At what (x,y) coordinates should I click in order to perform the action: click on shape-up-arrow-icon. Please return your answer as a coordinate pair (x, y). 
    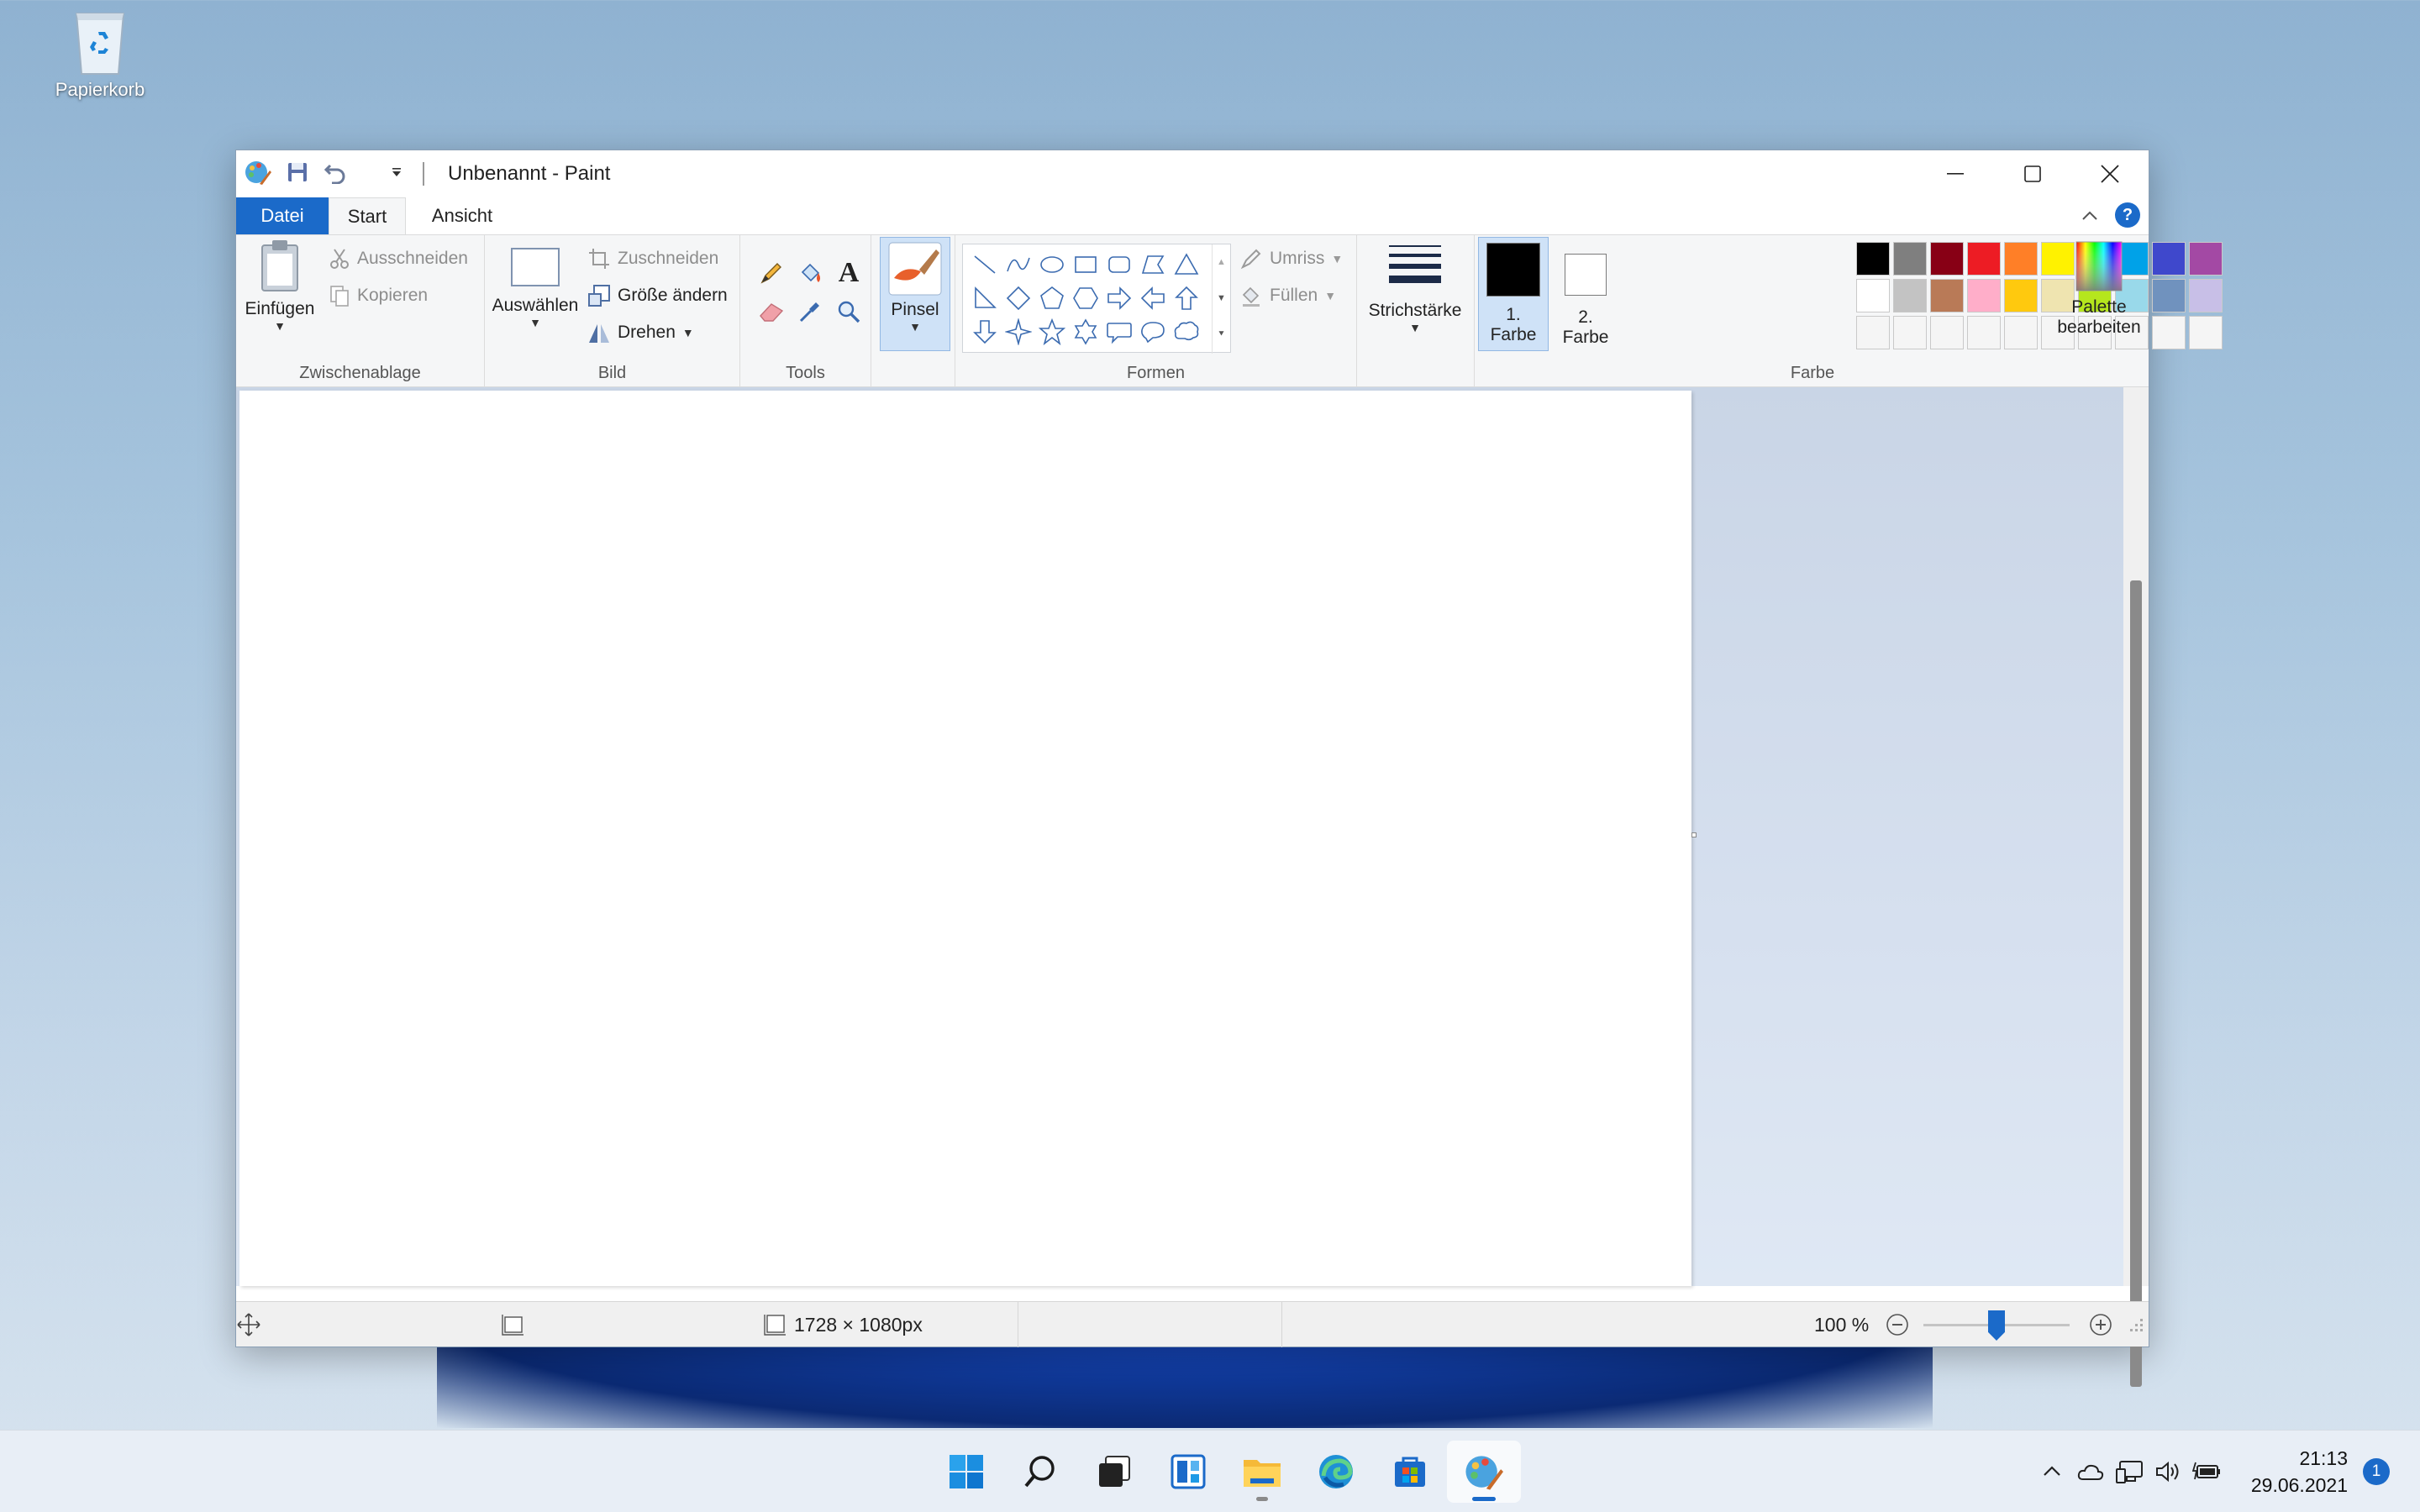
    Looking at the image, I should click on (1186, 298).